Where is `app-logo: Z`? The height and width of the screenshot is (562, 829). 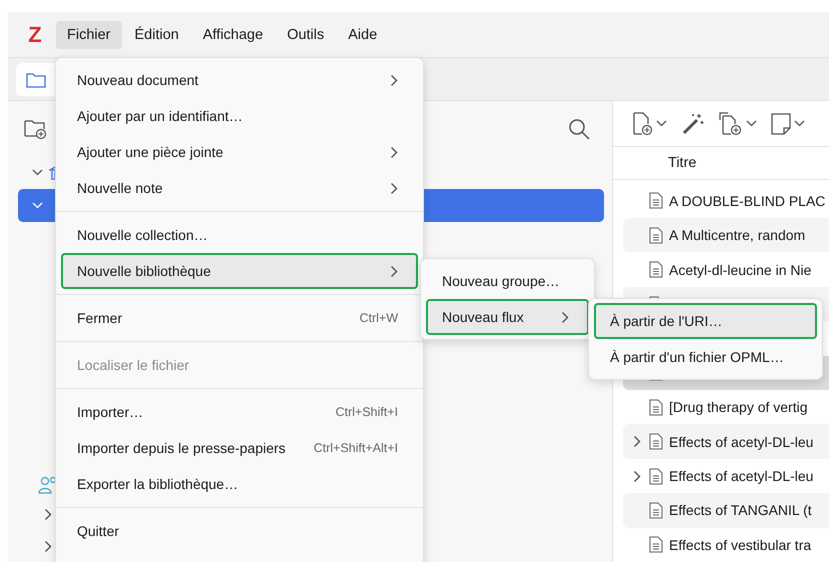
app-logo: Z is located at coordinates (35, 35).